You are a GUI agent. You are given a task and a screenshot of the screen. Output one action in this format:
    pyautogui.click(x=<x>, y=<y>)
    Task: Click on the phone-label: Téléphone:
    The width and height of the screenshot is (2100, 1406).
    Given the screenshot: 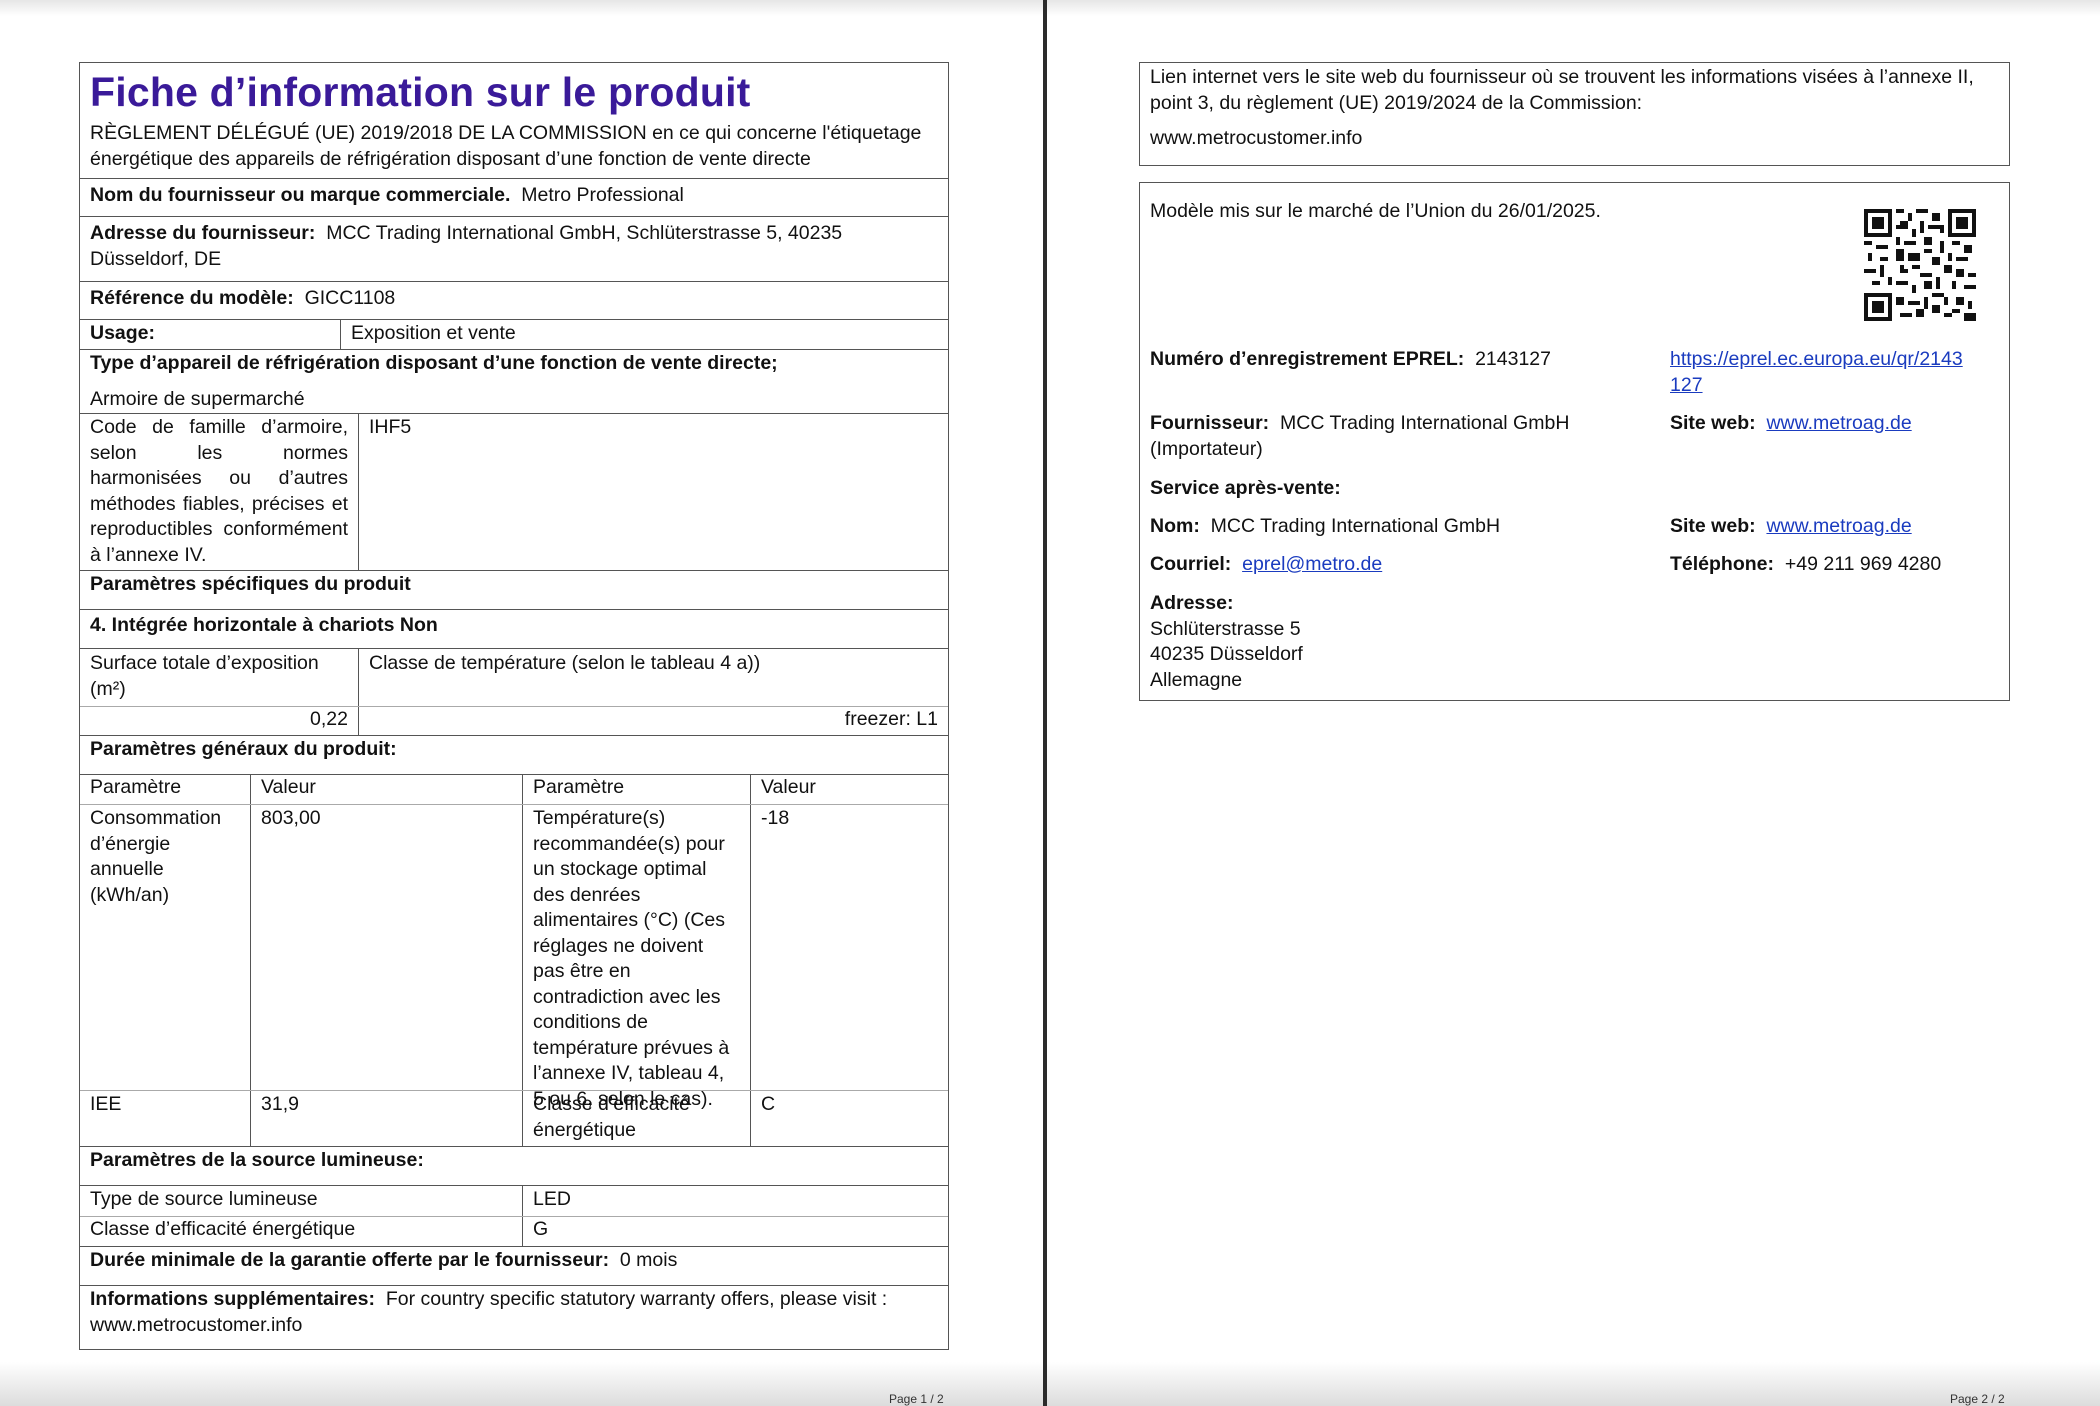 What is the action you would take?
    pyautogui.click(x=1722, y=564)
    